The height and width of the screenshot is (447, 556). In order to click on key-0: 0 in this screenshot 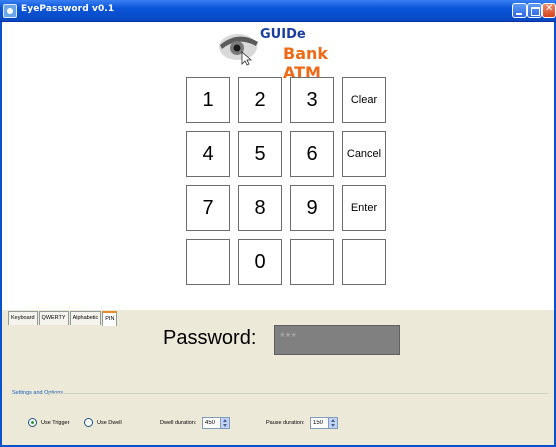, I will do `click(260, 262)`.